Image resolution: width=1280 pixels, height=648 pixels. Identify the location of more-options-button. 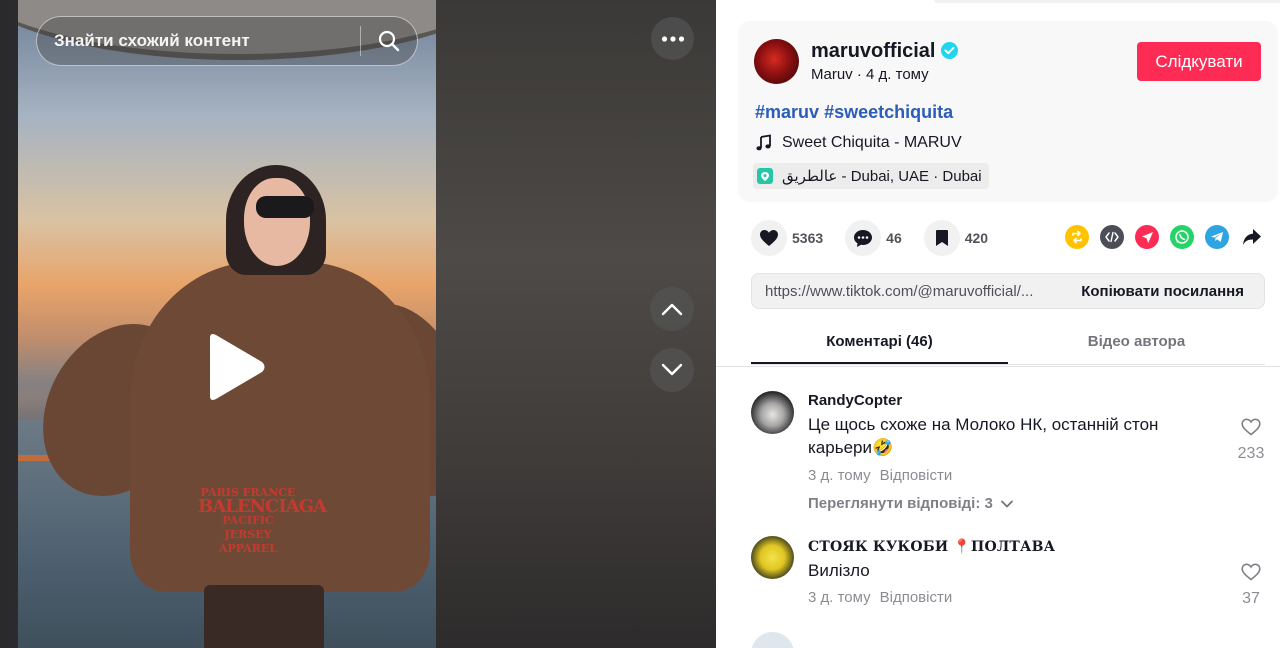
(672, 38).